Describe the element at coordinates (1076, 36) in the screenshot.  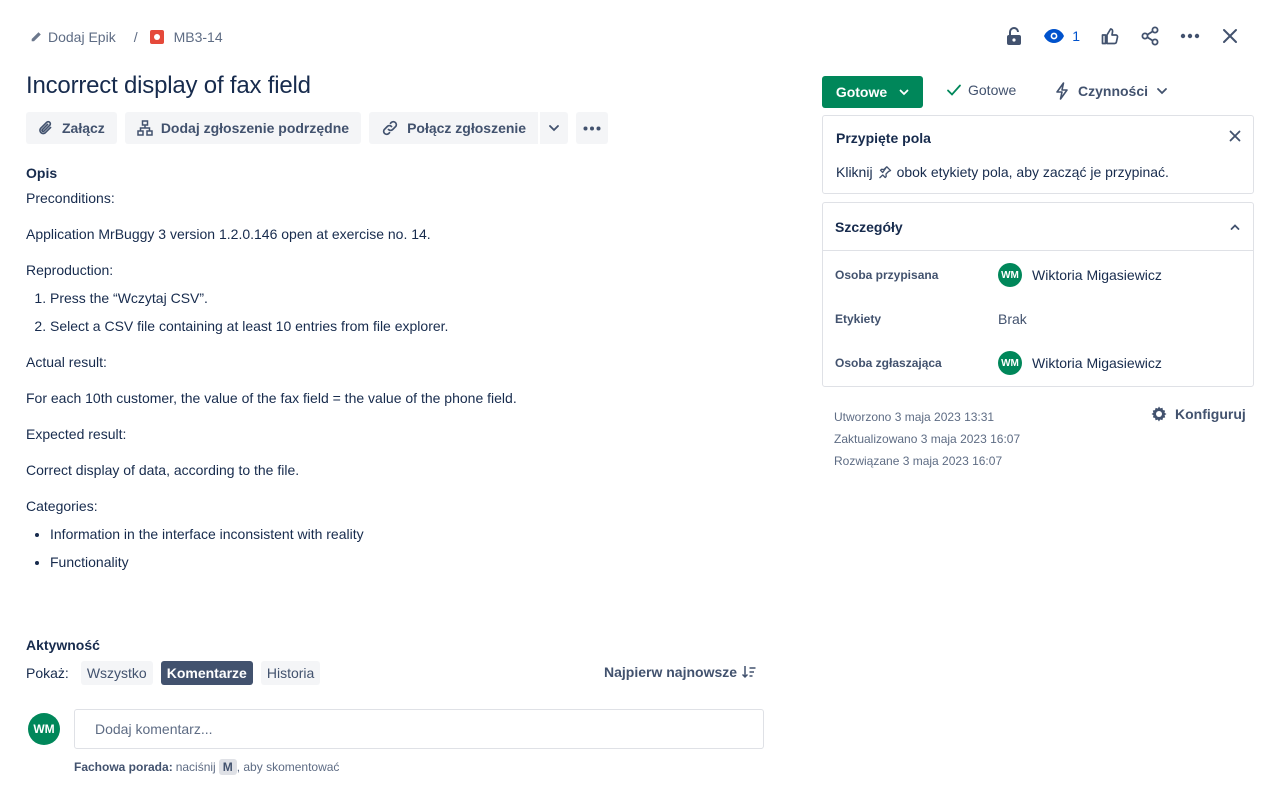
I see `watchers-count: 1` at that location.